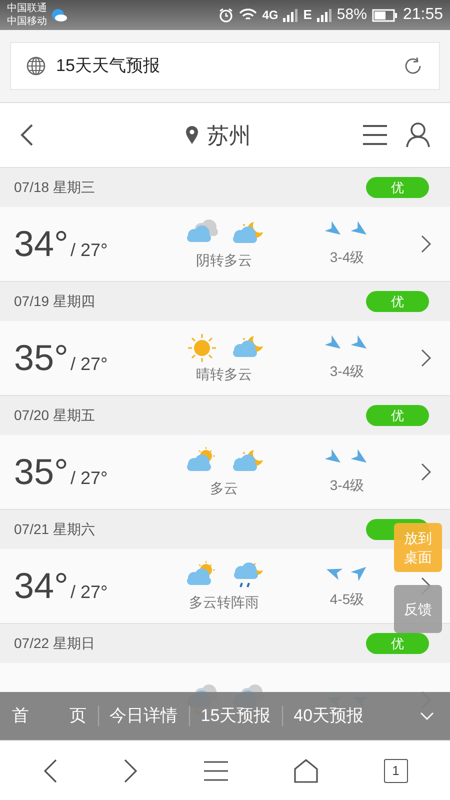 This screenshot has height=800, width=450. I want to click on tab-link: 今日详情, so click(143, 716).